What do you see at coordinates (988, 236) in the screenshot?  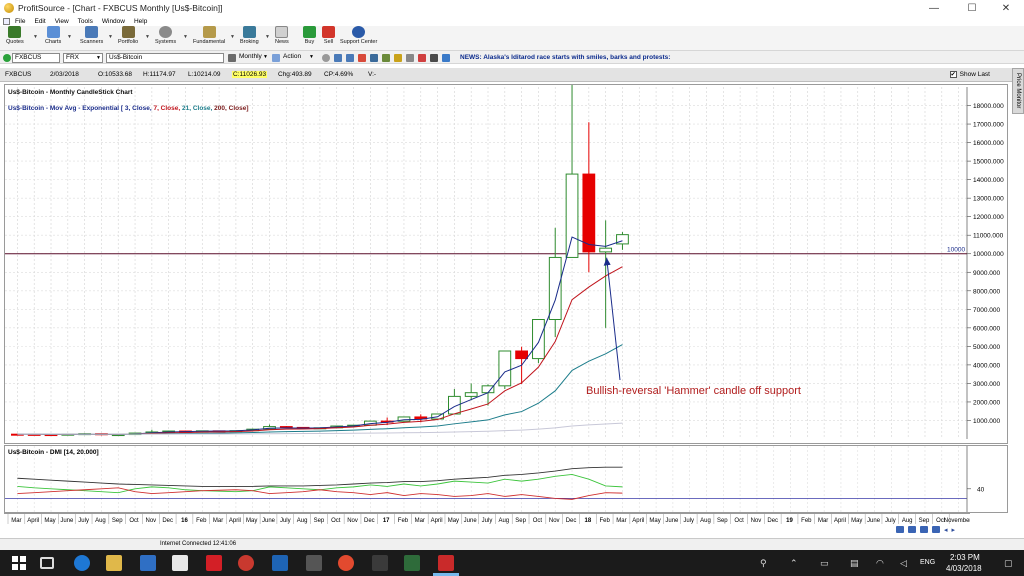 I see `y-axis-tick-label: 11000.000` at bounding box center [988, 236].